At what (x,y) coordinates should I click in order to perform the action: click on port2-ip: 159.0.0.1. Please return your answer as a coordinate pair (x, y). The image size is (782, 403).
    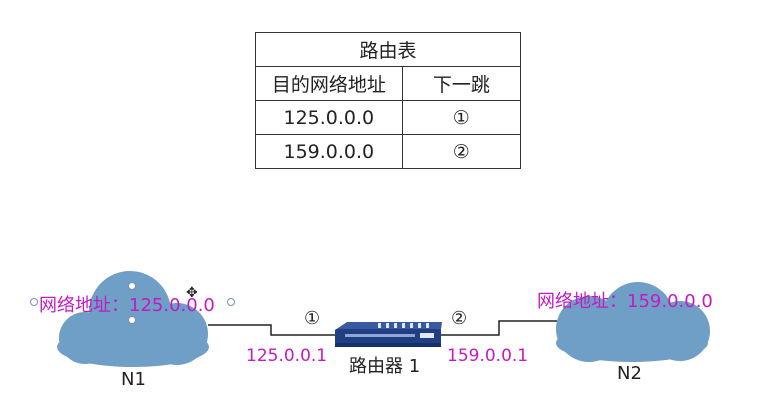
    Looking at the image, I should click on (488, 356).